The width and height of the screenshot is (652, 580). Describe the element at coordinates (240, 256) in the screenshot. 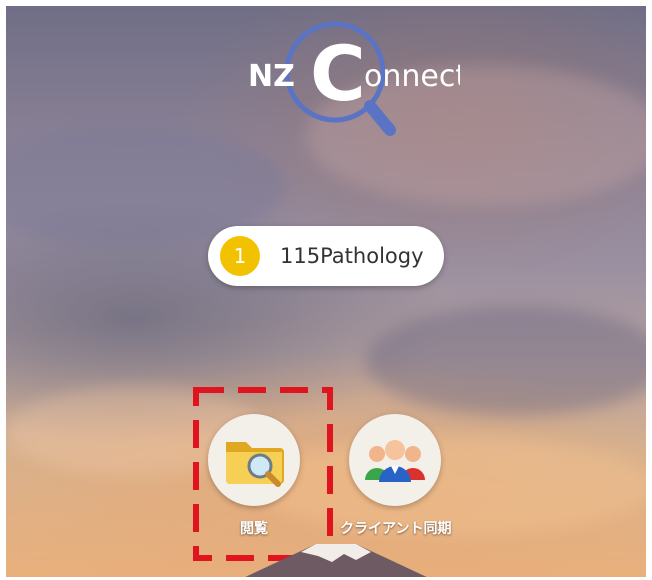

I see `user-badge: 1` at that location.